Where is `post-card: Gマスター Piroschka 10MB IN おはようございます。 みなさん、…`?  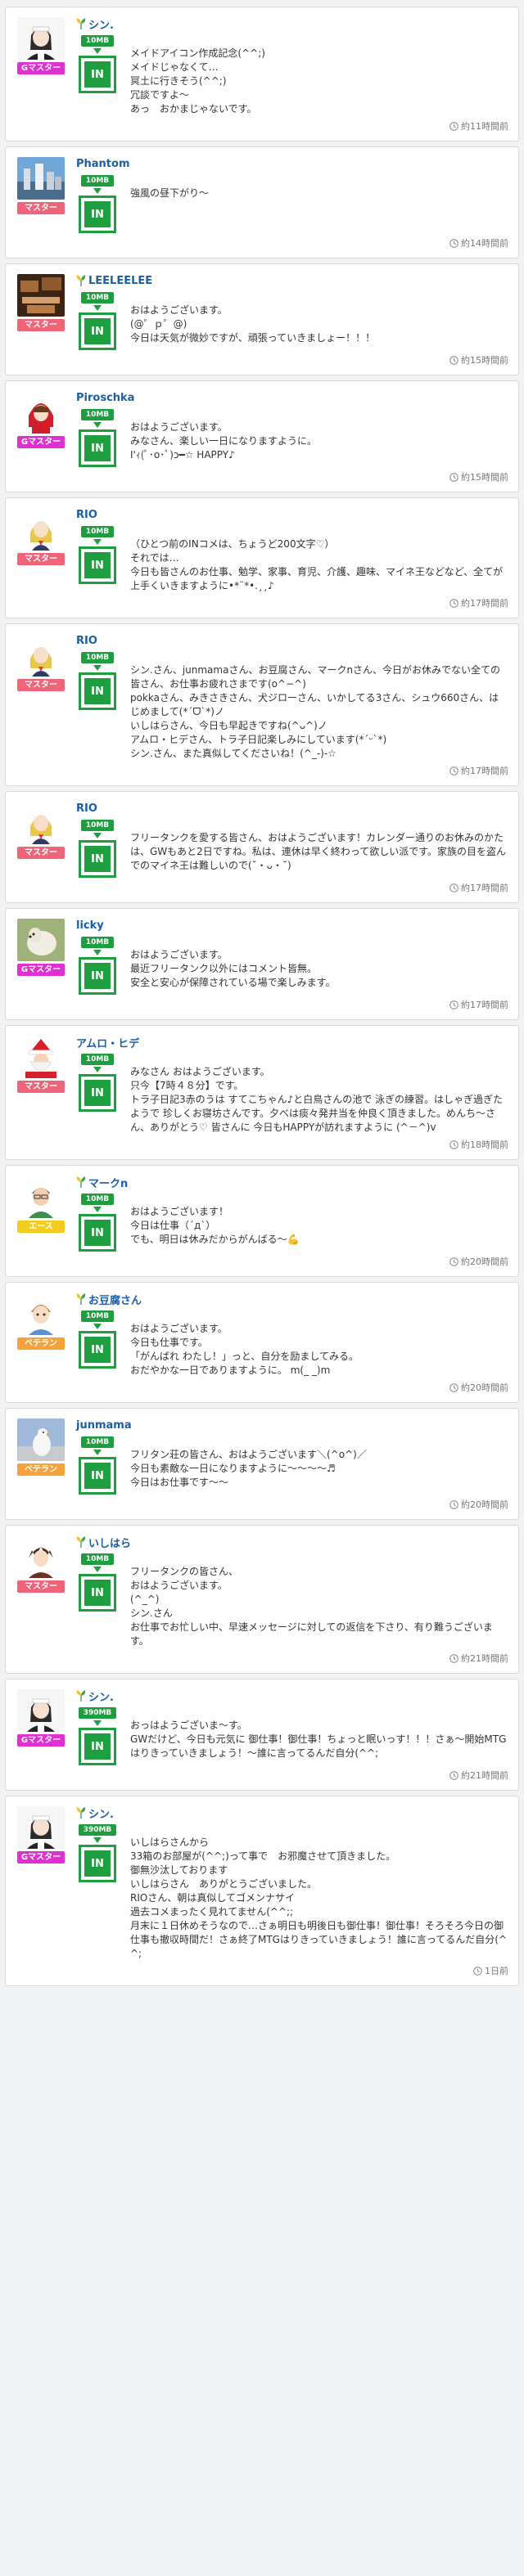
post-card: Gマスター Piroschka 10MB IN おはようございます。 みなさん、… is located at coordinates (262, 436).